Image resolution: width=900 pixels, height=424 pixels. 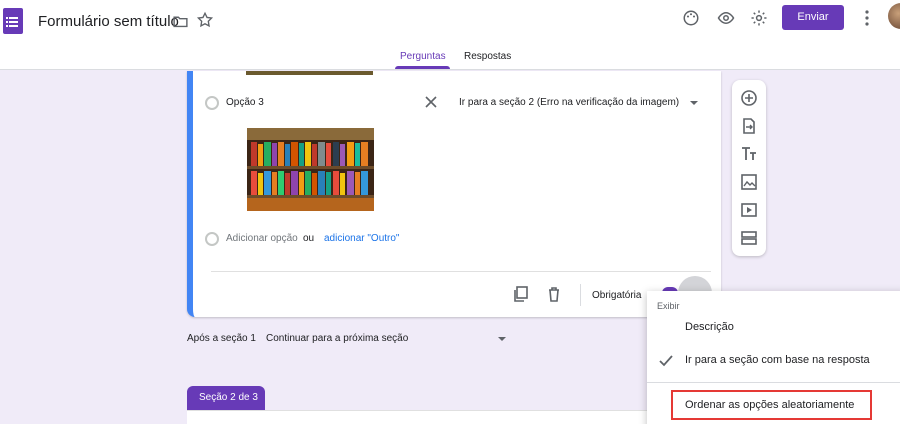 I want to click on add-option-placeholder: Adicionar opção, so click(x=262, y=238).